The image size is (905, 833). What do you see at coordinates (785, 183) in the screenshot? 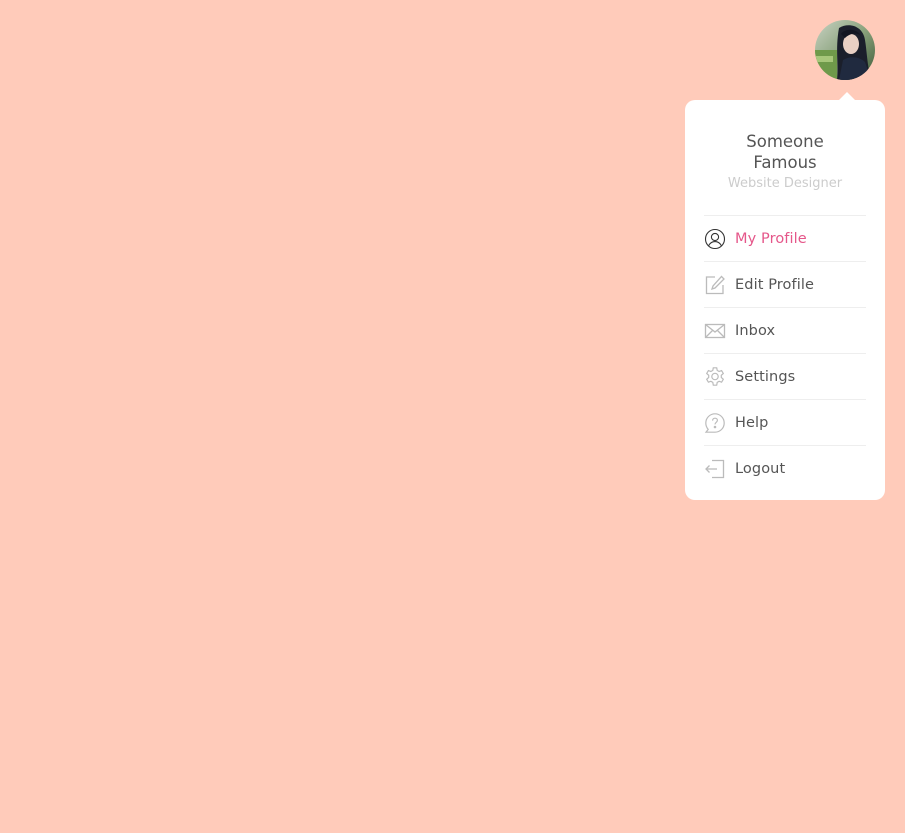
I see `profile-role: Website Designer` at bounding box center [785, 183].